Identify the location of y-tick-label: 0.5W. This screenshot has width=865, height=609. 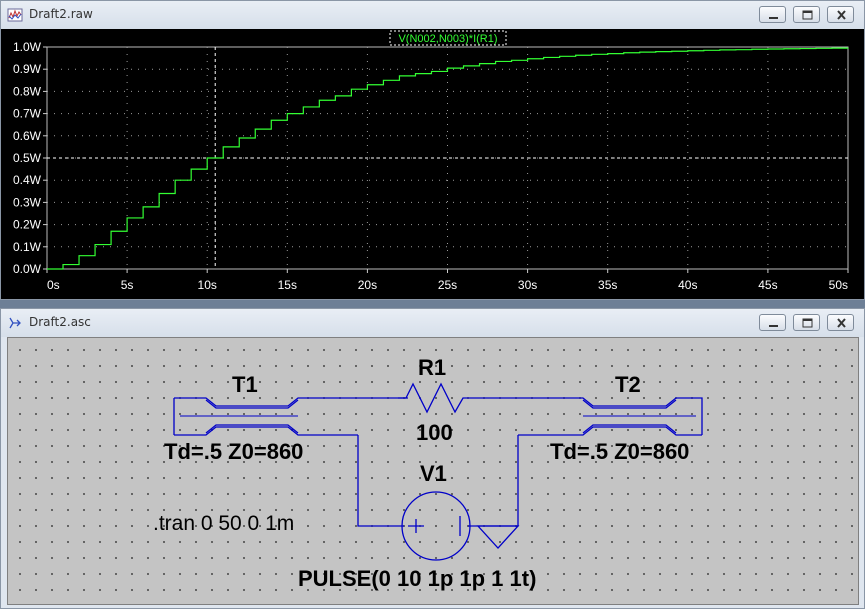
(27, 158).